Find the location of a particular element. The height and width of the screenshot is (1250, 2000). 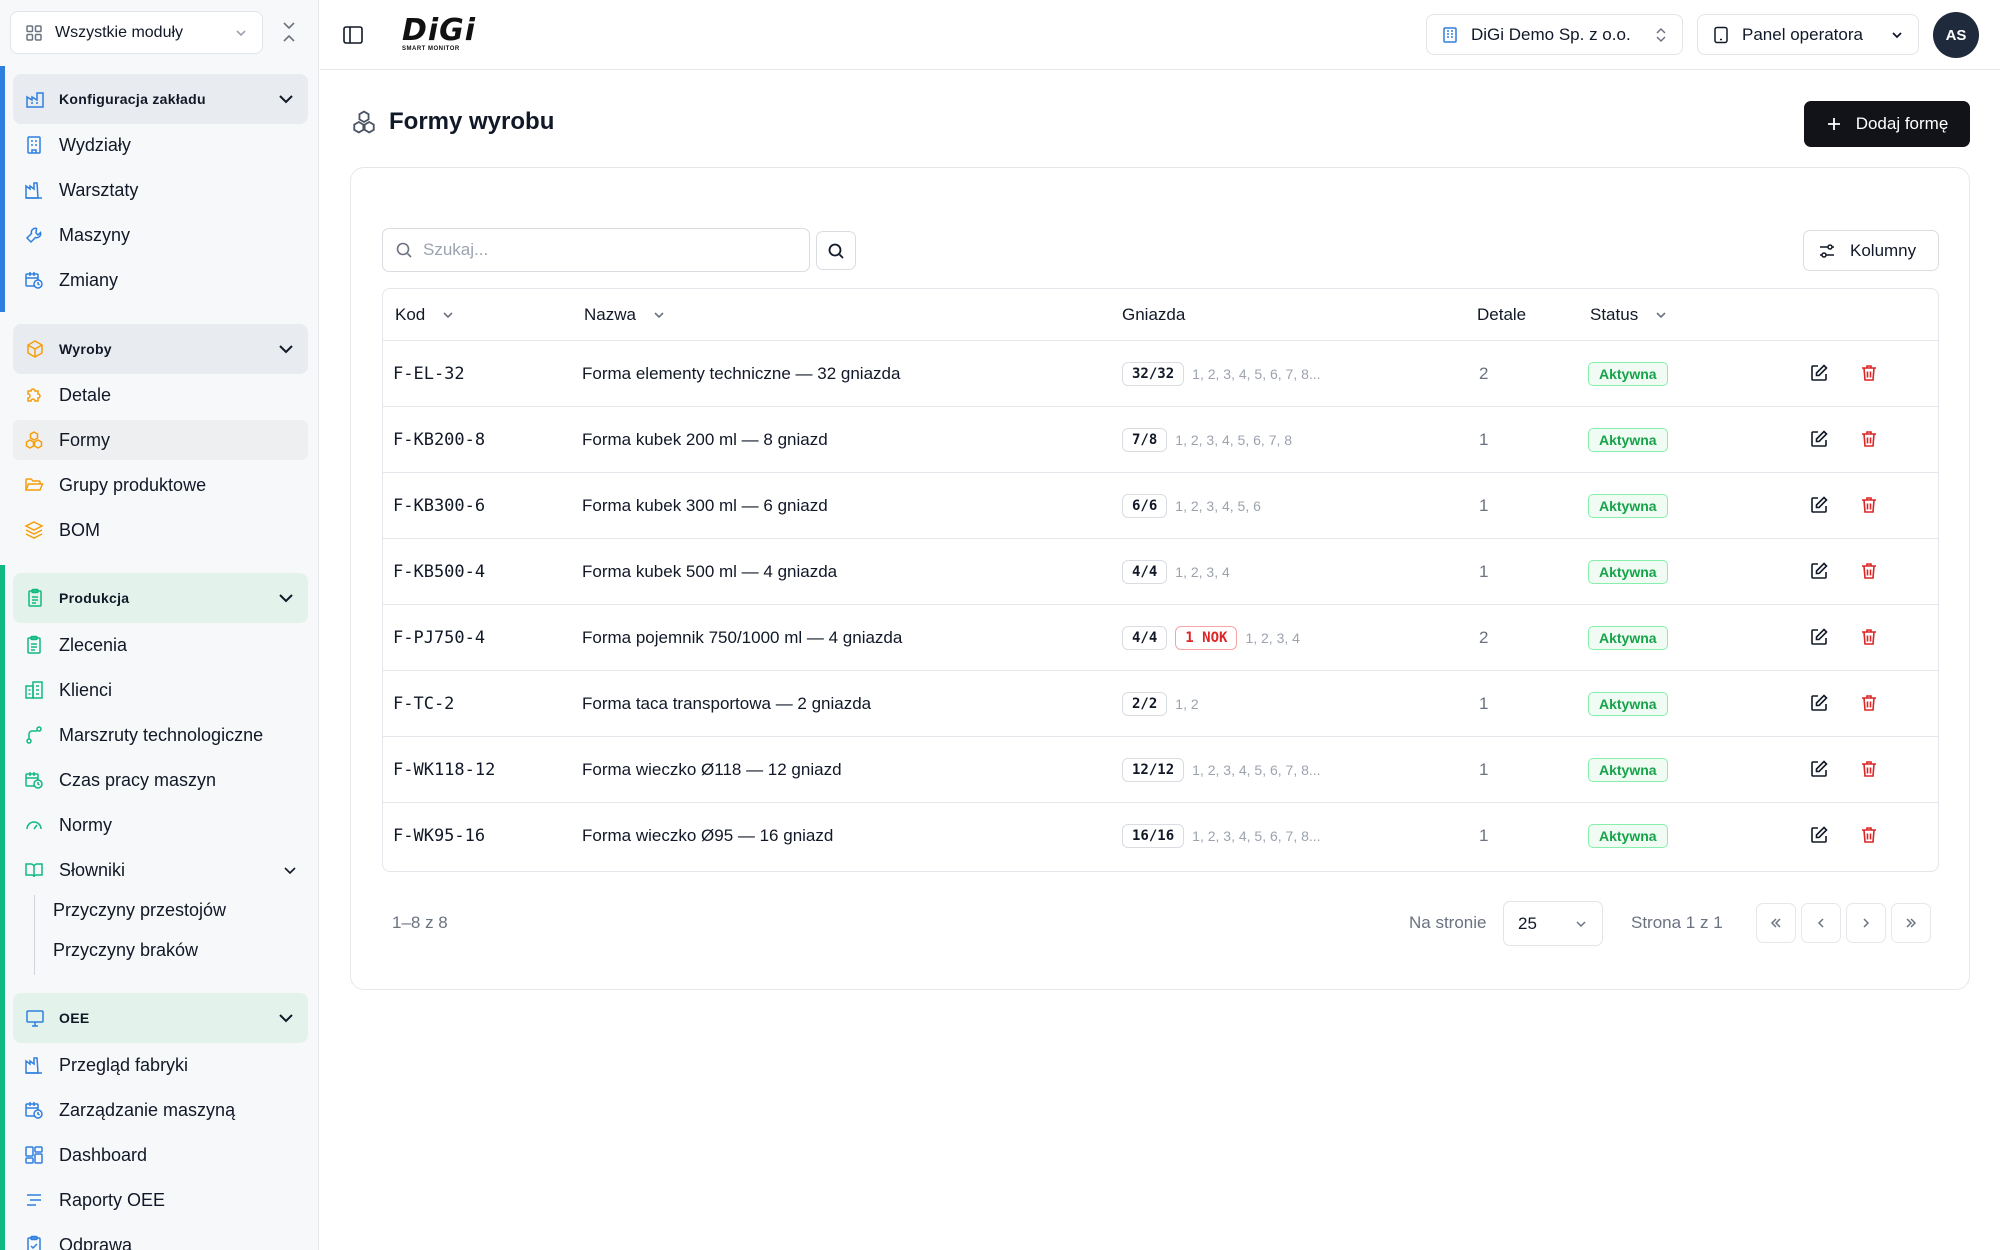

section-header-produkcja: Produkcja is located at coordinates (160, 598).